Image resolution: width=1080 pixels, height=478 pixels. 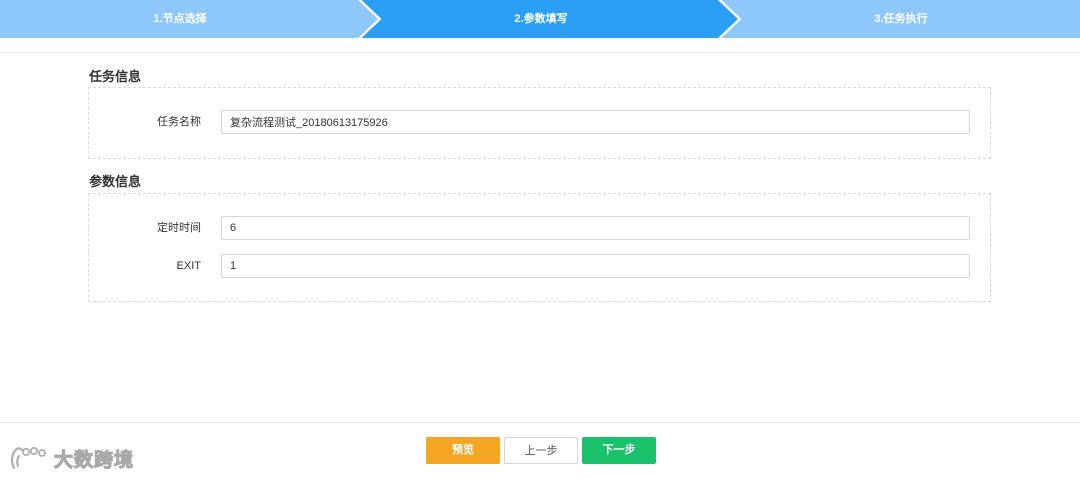 What do you see at coordinates (115, 76) in the screenshot?
I see `task-info-title: 任务信息` at bounding box center [115, 76].